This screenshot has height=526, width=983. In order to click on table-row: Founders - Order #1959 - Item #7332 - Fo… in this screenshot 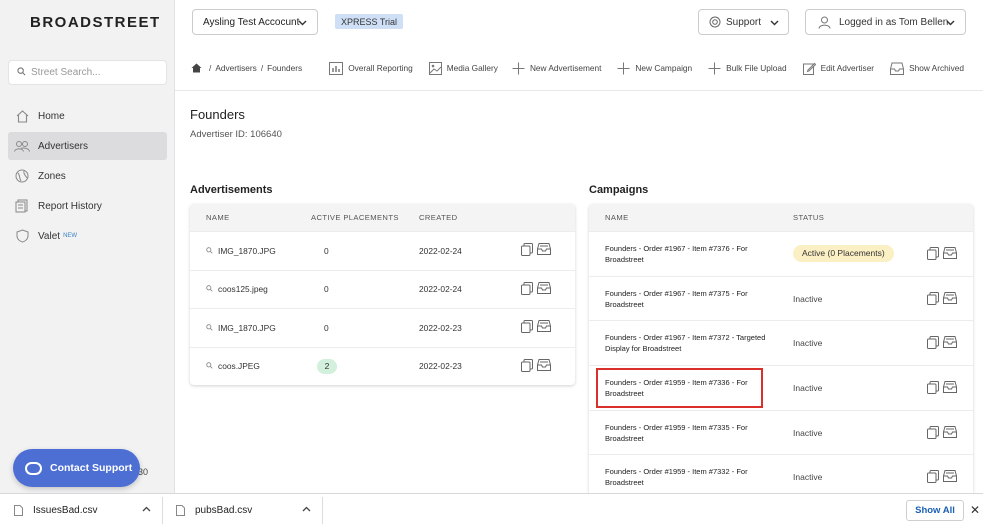, I will do `click(781, 473)`.